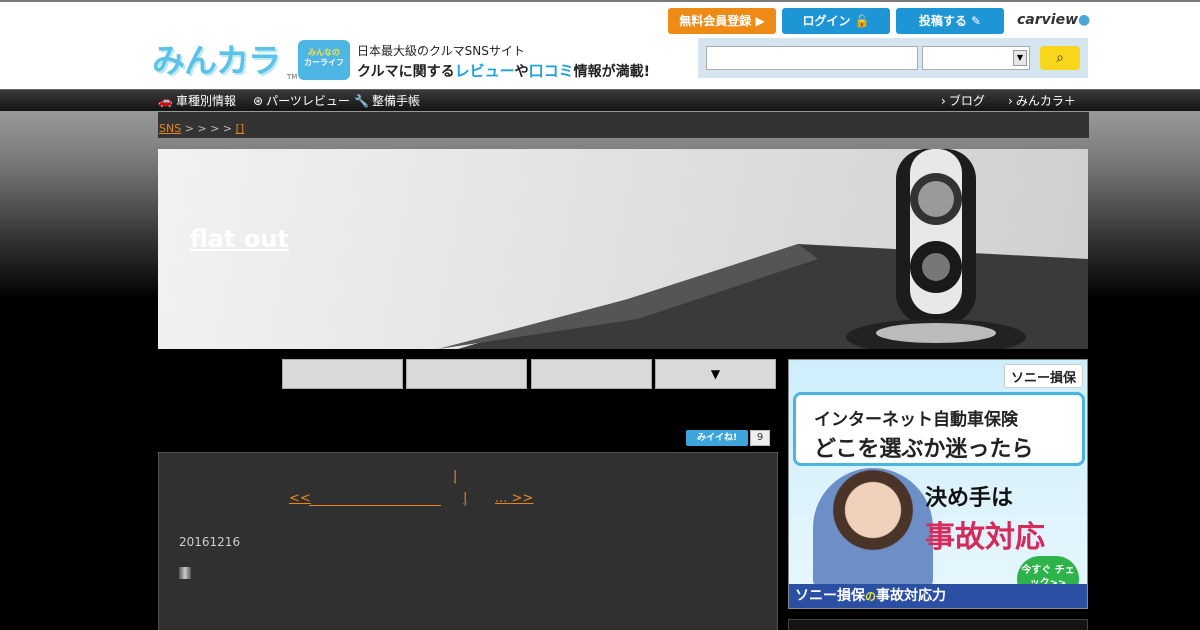 This screenshot has width=1200, height=630. What do you see at coordinates (395, 101) in the screenshot?
I see `nav-item-label: 整備手帳` at bounding box center [395, 101].